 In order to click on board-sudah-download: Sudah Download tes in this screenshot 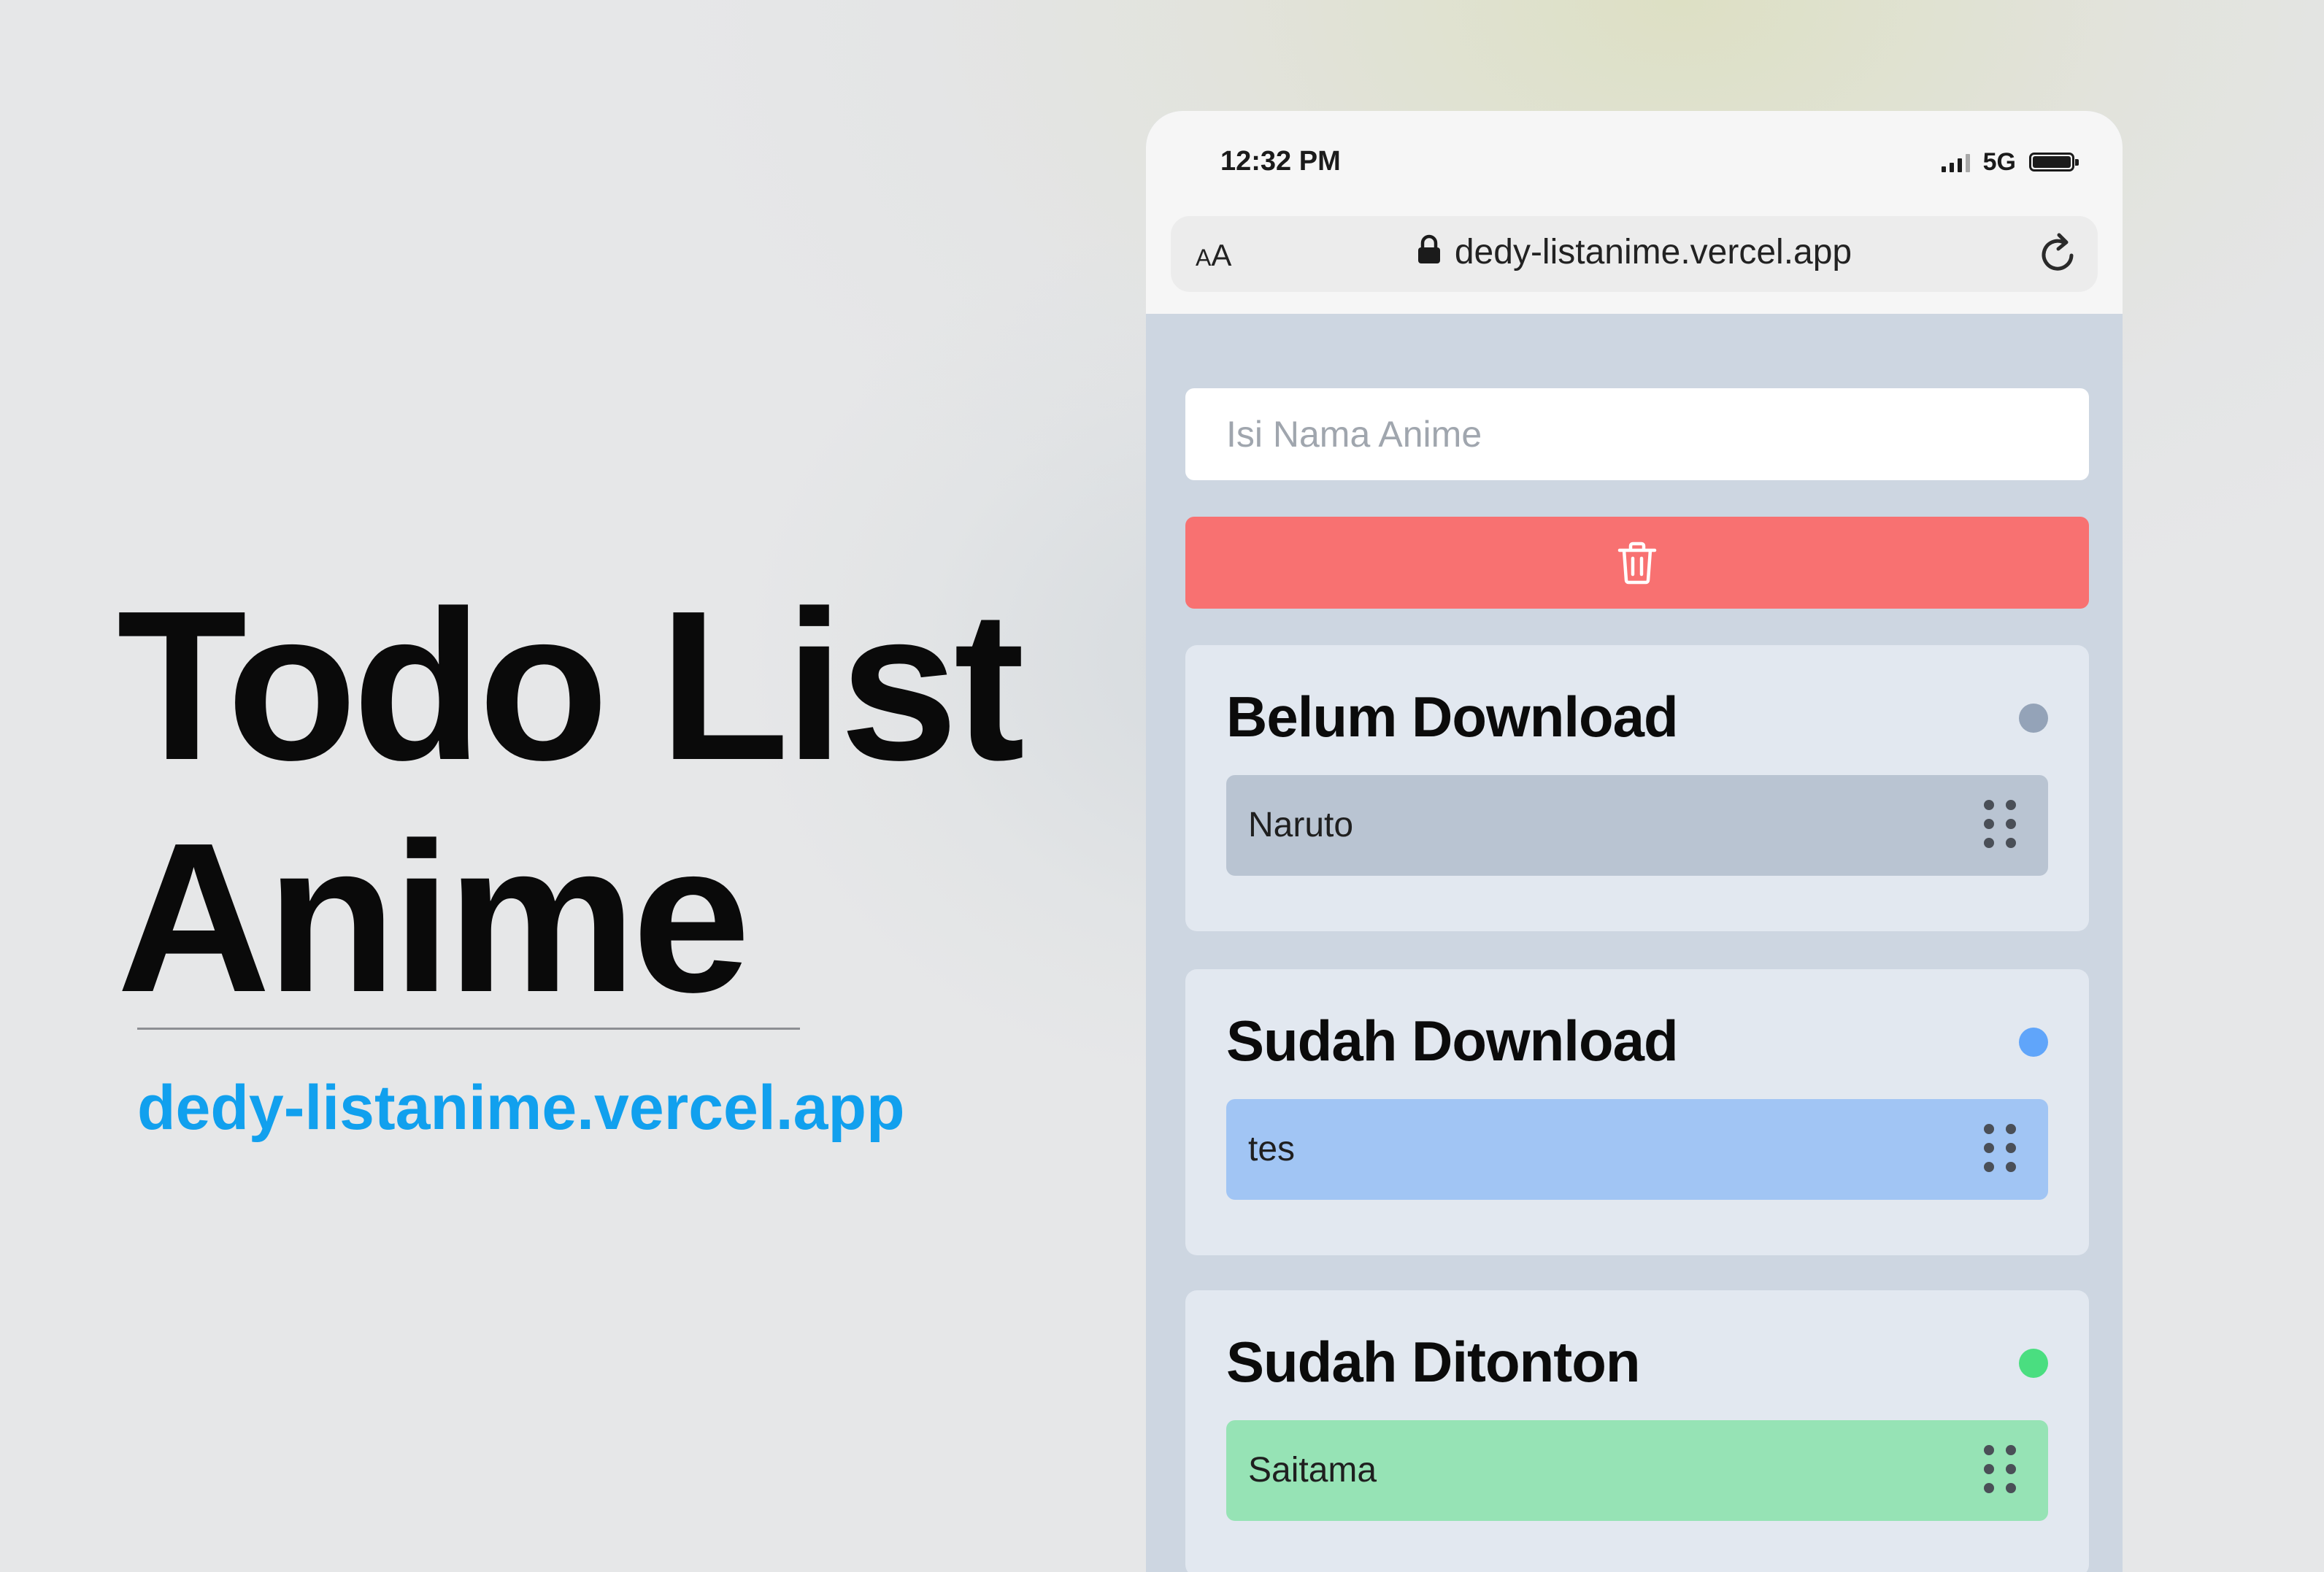, I will do `click(1637, 1112)`.